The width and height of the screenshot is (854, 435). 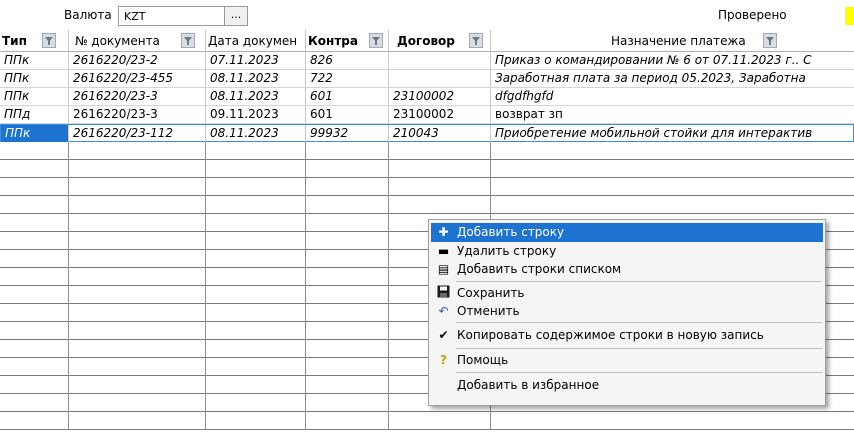 I want to click on column-header-contract: Договор, so click(x=440, y=41).